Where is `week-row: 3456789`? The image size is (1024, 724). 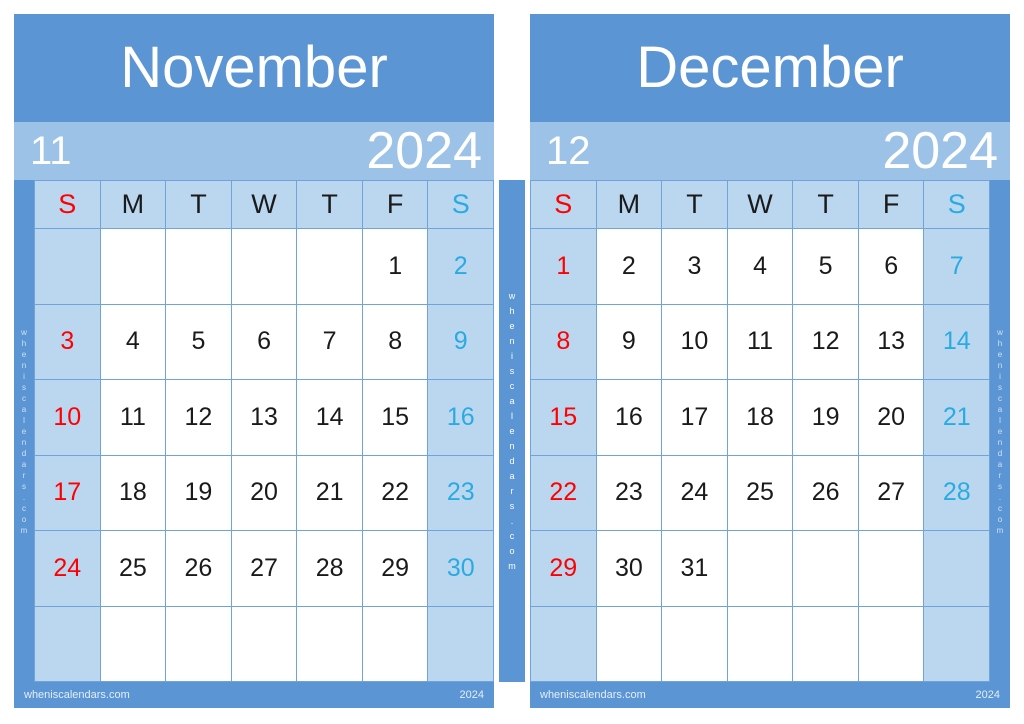
week-row: 3456789 is located at coordinates (264, 342).